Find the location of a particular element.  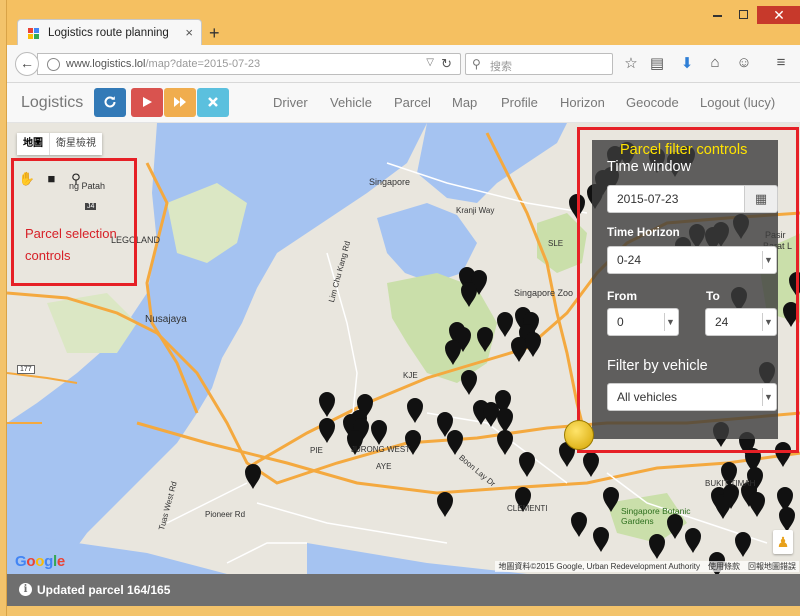

street-view-pegman-icon: ♟ is located at coordinates (783, 542).